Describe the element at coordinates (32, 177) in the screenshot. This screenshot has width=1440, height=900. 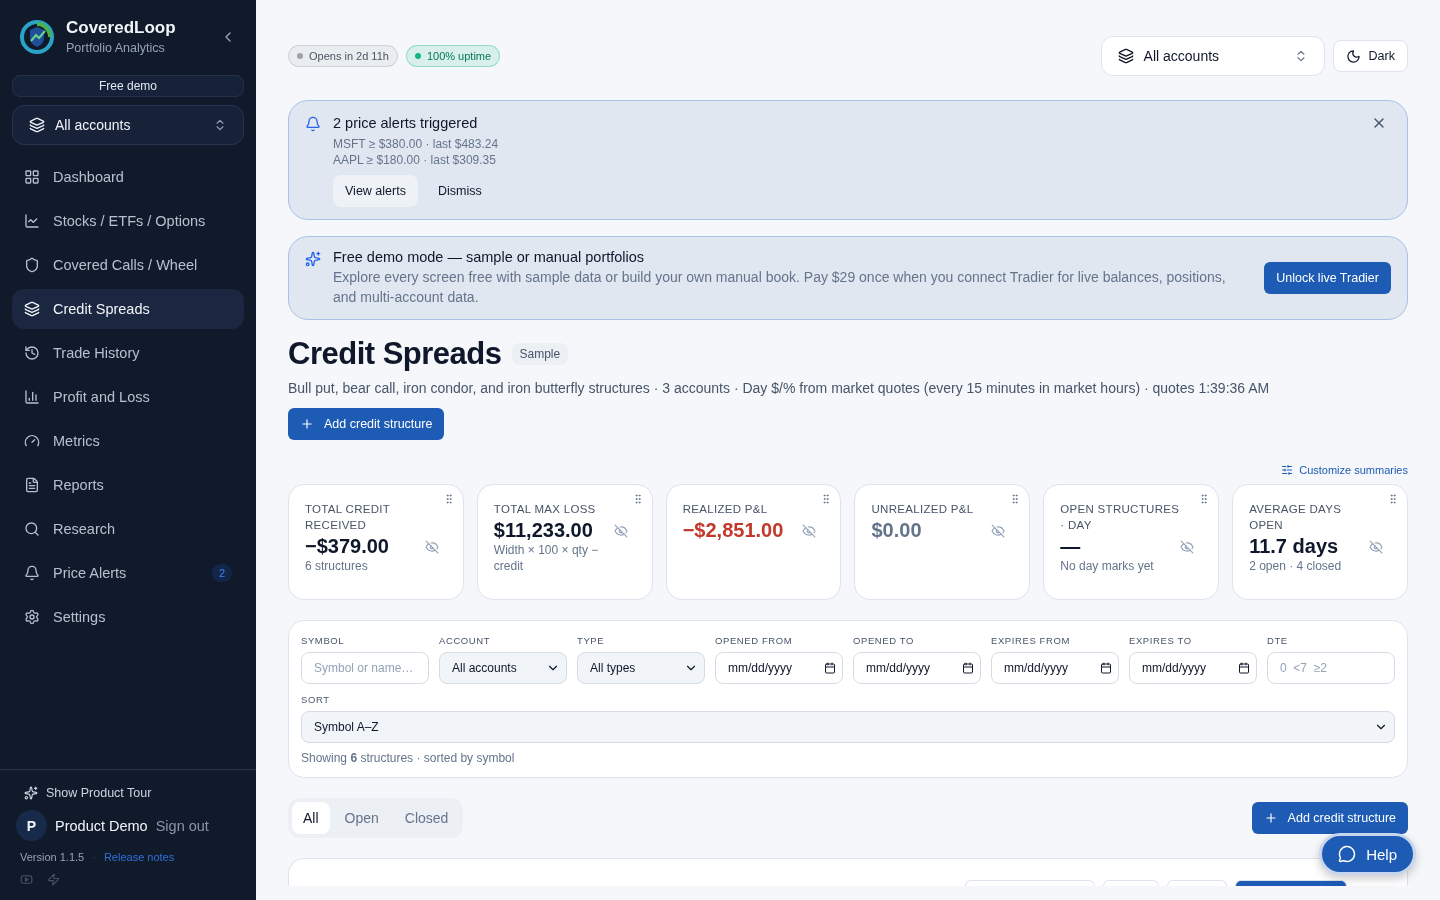
I see `grid-icon` at that location.